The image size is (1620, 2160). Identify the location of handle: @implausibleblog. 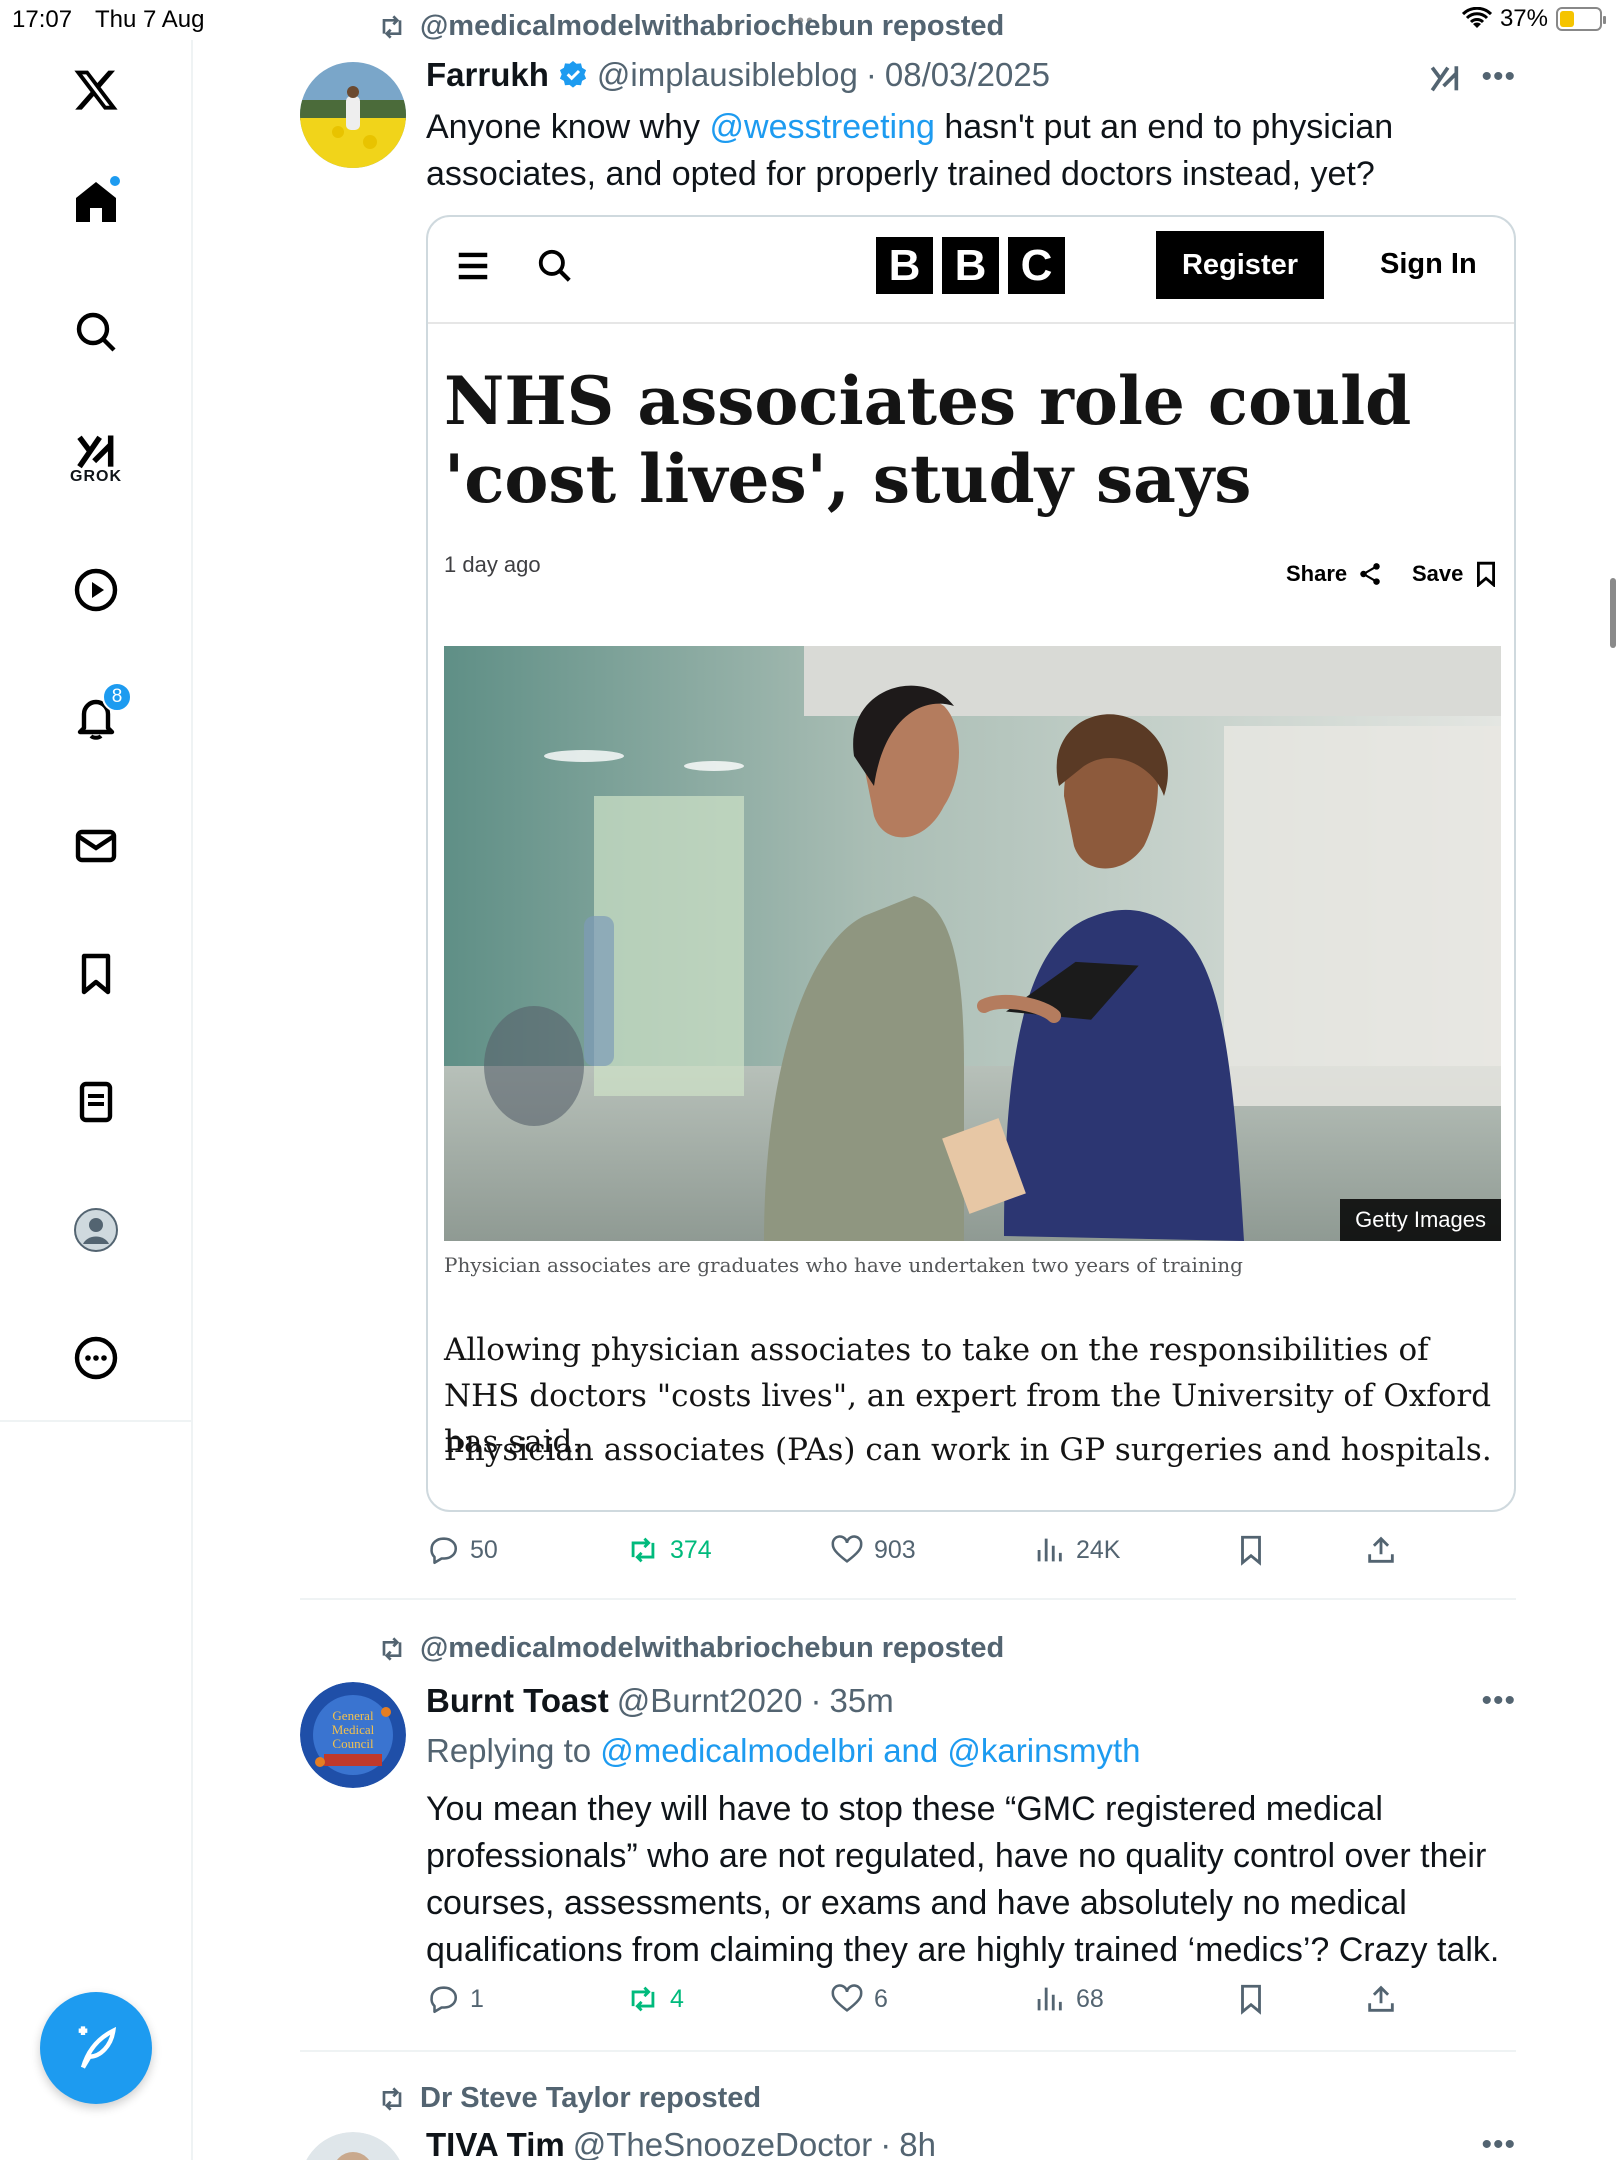
(727, 75).